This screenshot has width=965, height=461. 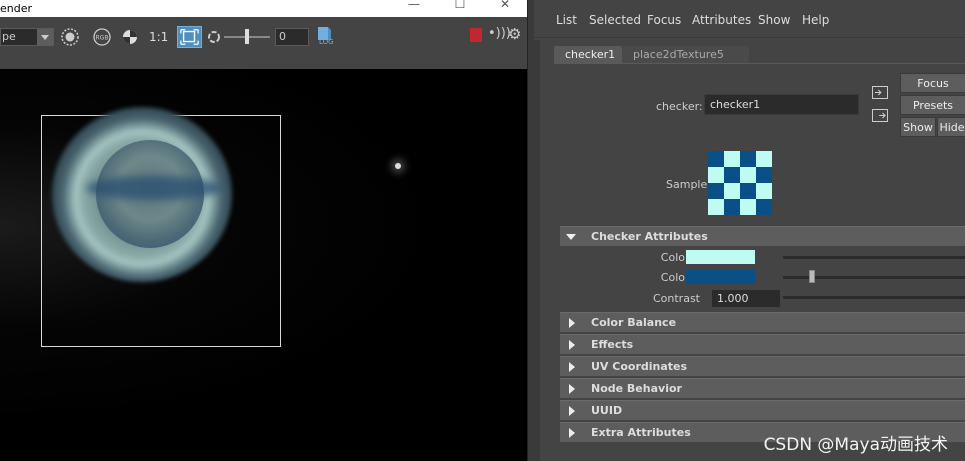 I want to click on minimize-button: —, so click(x=414, y=6).